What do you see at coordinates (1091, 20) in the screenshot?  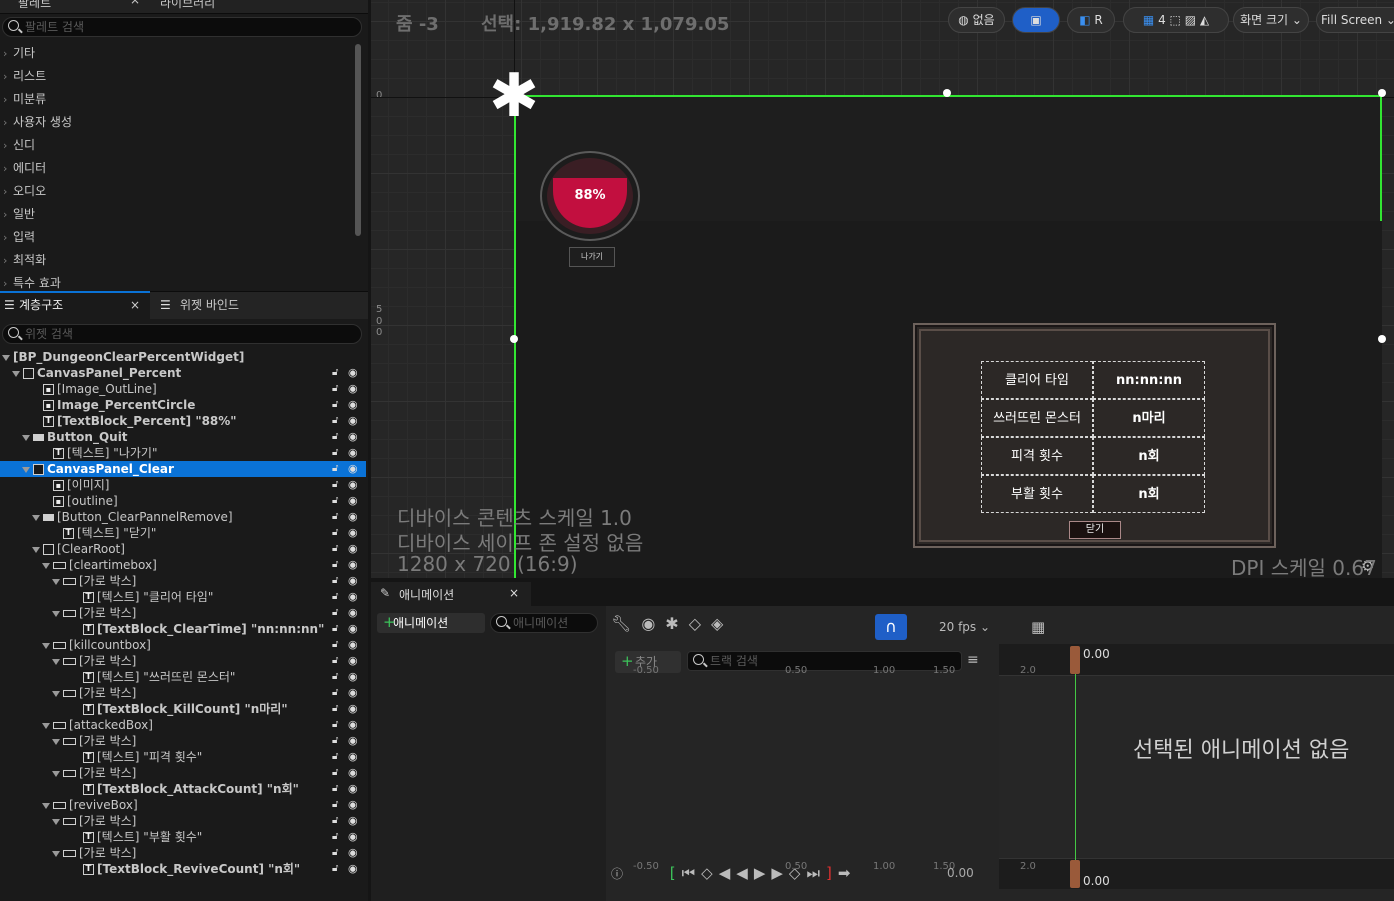 I see `r-button: ◧ R` at bounding box center [1091, 20].